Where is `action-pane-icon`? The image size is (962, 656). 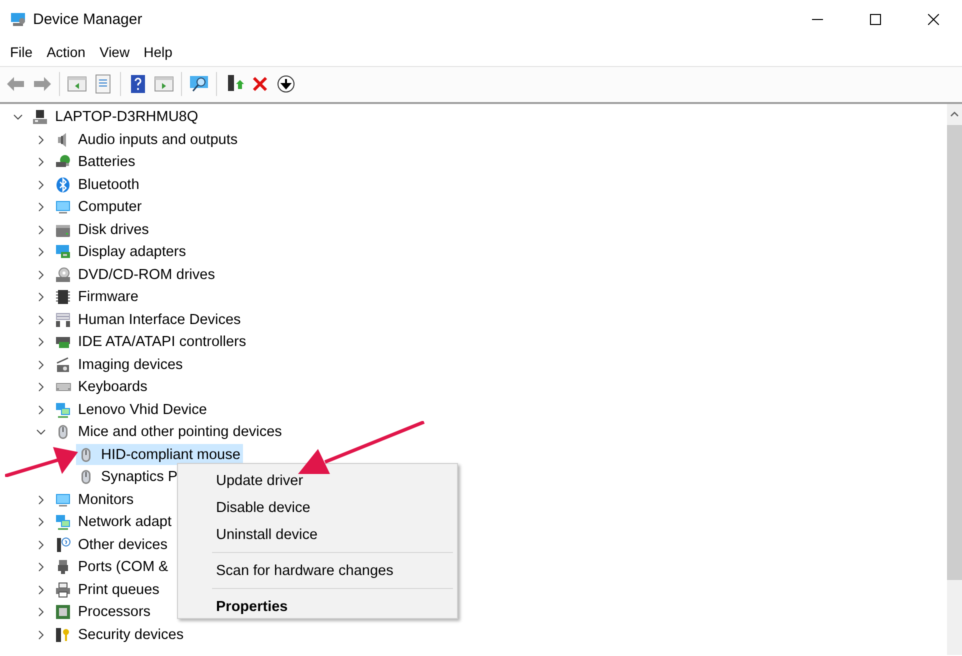 action-pane-icon is located at coordinates (164, 84).